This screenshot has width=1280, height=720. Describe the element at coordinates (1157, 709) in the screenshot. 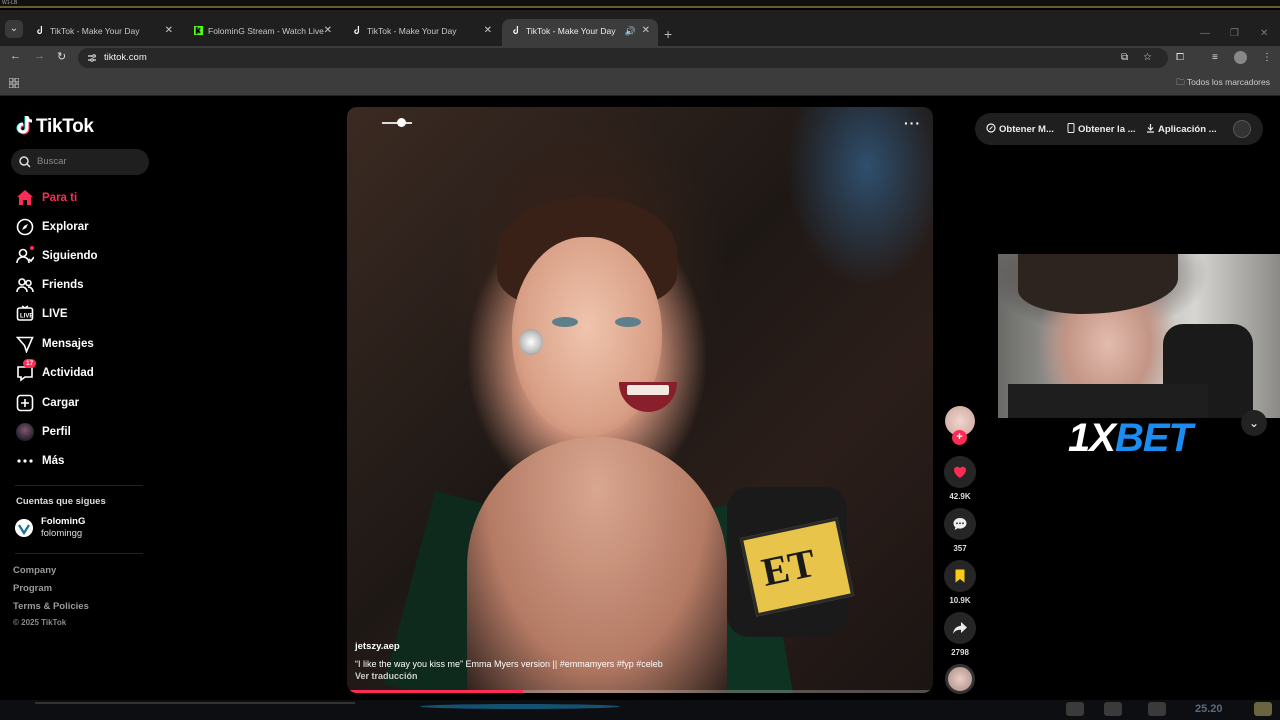

I see `microphone-icon` at that location.